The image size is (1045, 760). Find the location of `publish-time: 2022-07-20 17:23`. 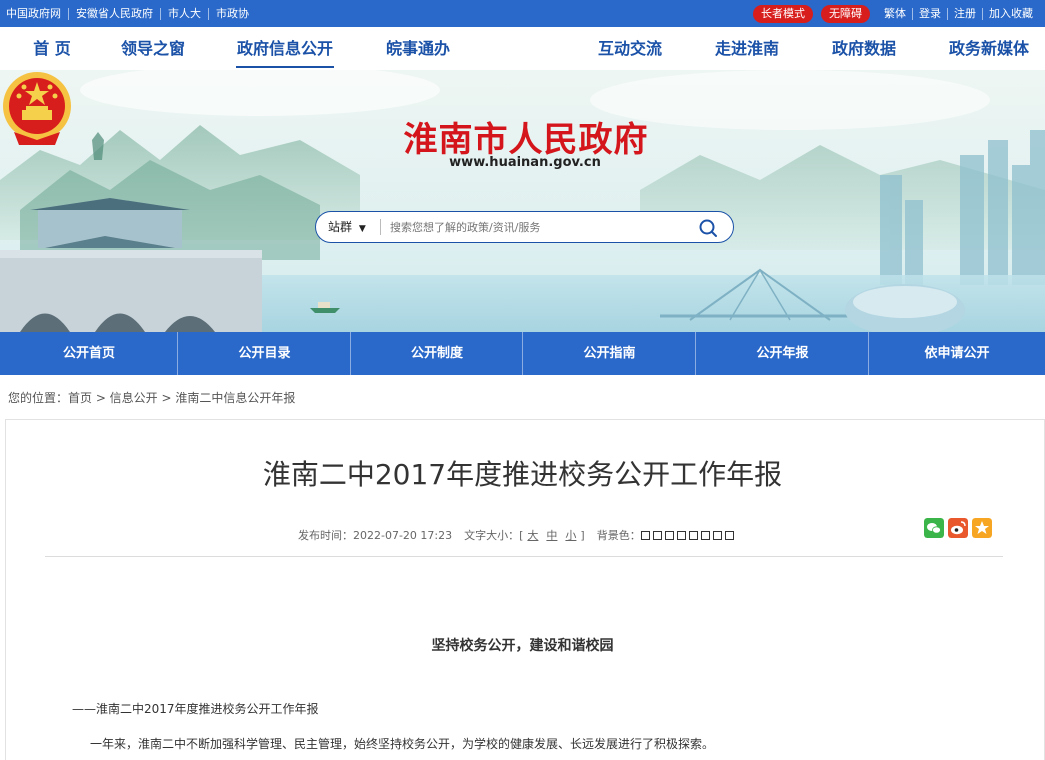

publish-time: 2022-07-20 17:23 is located at coordinates (403, 535).